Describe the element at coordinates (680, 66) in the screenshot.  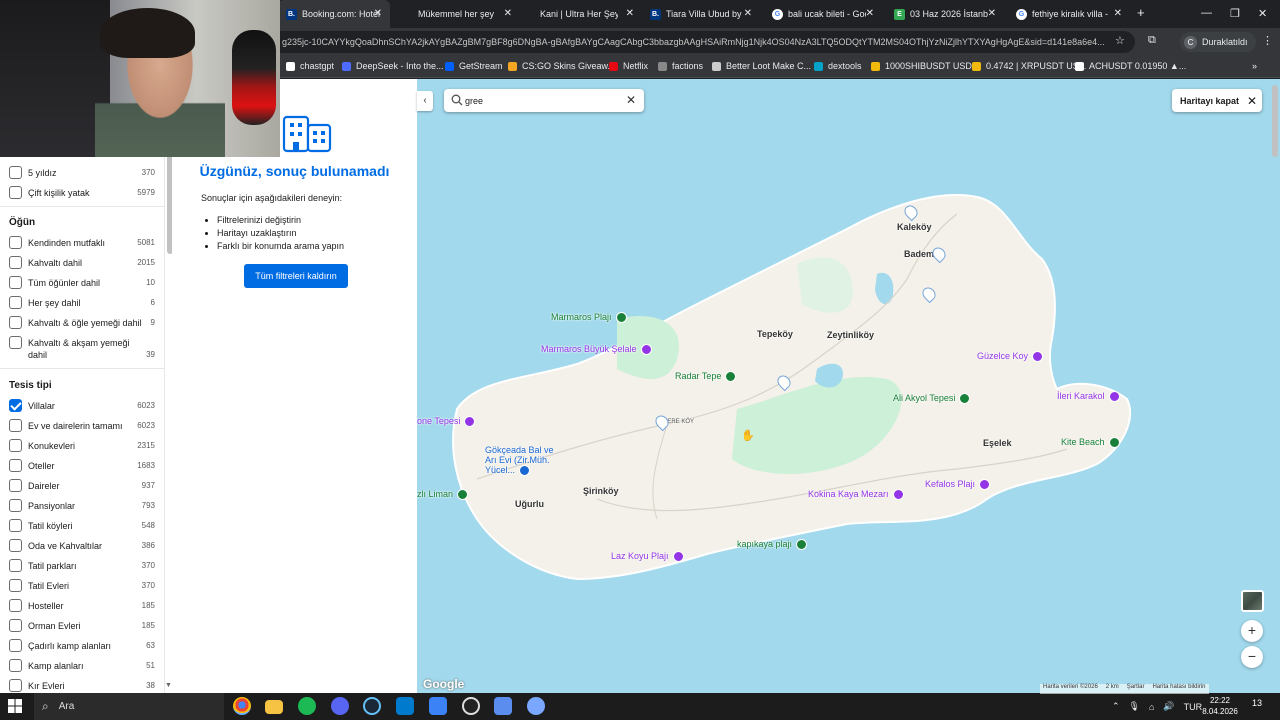
I see `bookmark-item: factions` at that location.